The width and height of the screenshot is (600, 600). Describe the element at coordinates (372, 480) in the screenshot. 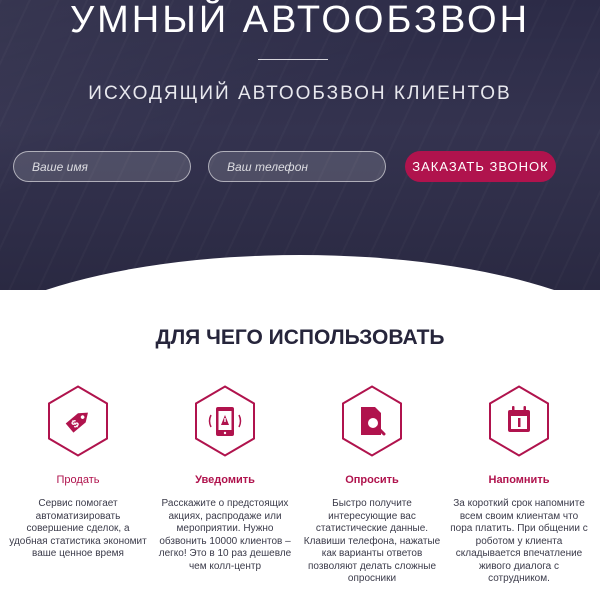

I see `feature-label: Опросить` at that location.